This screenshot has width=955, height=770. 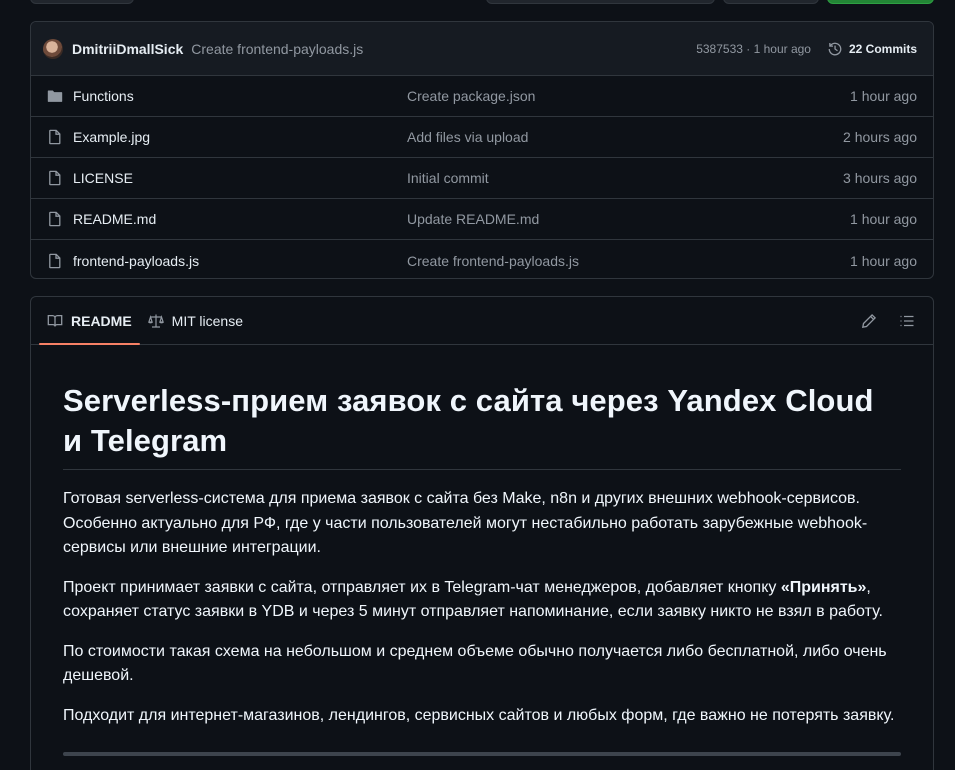 I want to click on file-commit-message: Add files via upload, so click(x=467, y=137).